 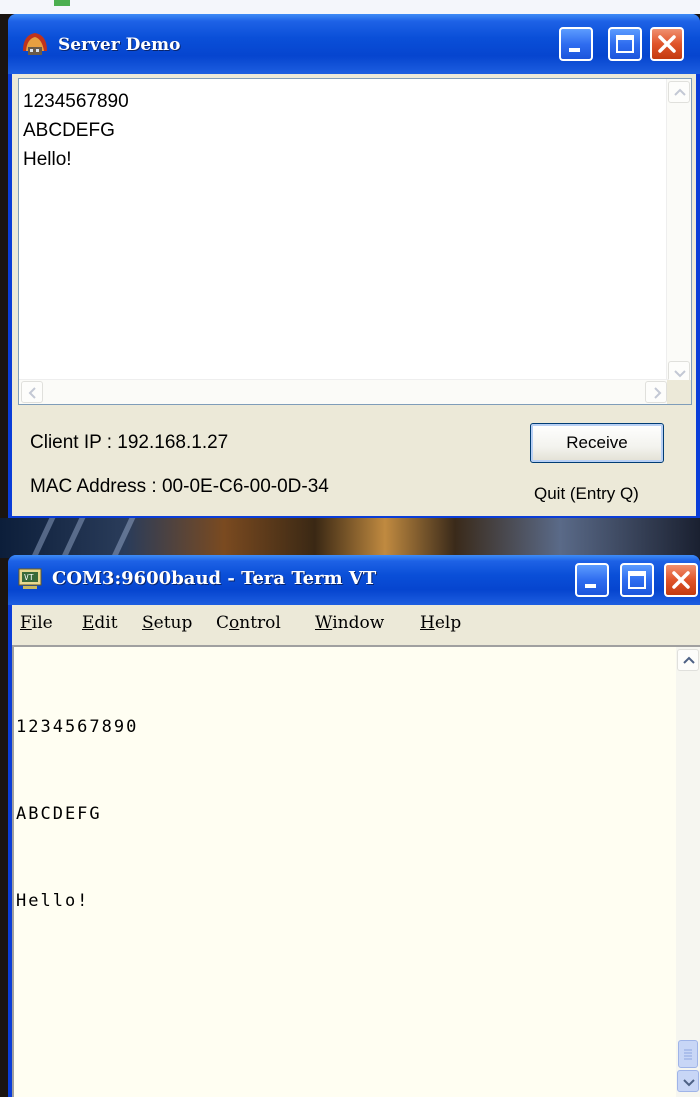 What do you see at coordinates (59, 814) in the screenshot?
I see `terminal-line: ABCDEFG` at bounding box center [59, 814].